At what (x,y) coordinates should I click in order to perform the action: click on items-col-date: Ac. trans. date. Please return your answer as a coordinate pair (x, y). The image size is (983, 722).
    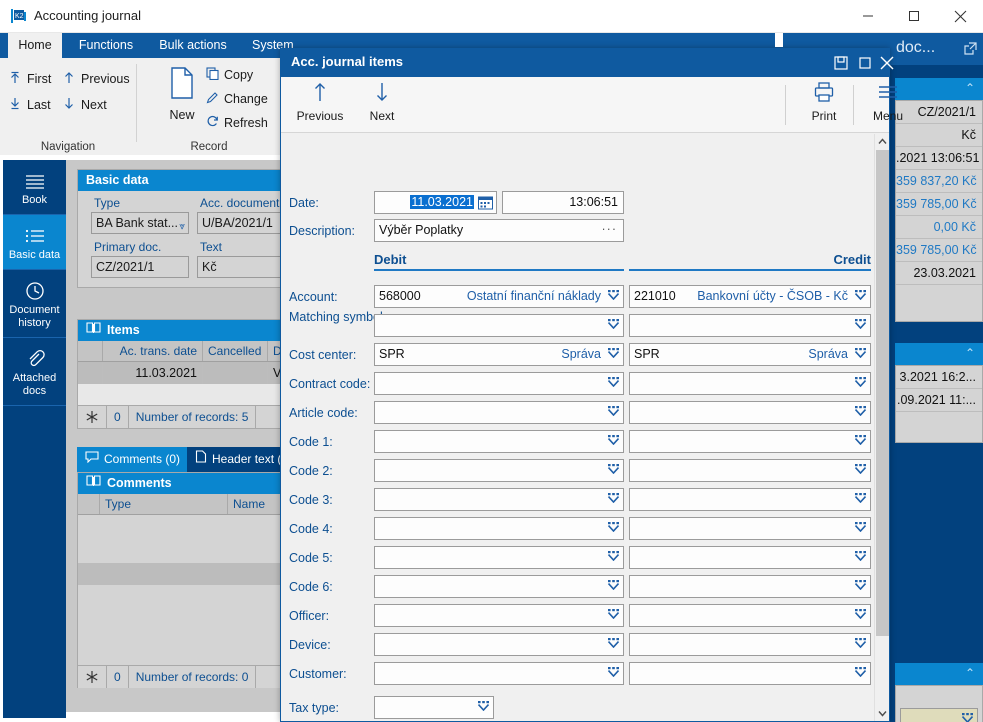
    Looking at the image, I should click on (153, 351).